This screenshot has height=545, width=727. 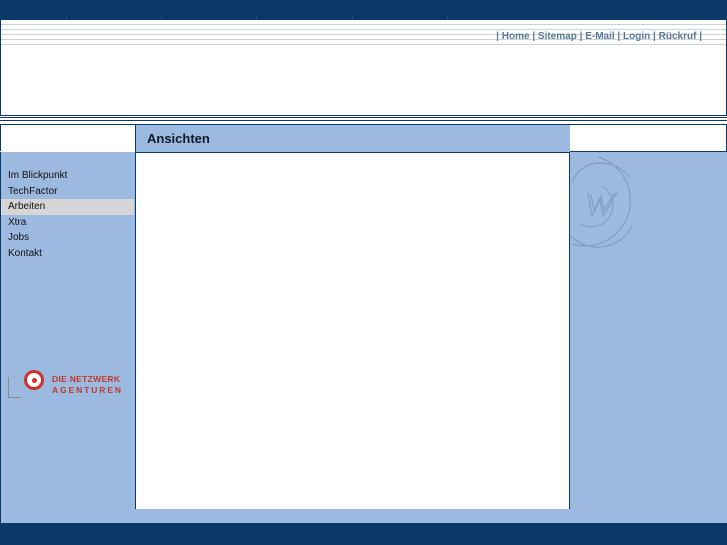 I want to click on bottom-bar, so click(x=363, y=534).